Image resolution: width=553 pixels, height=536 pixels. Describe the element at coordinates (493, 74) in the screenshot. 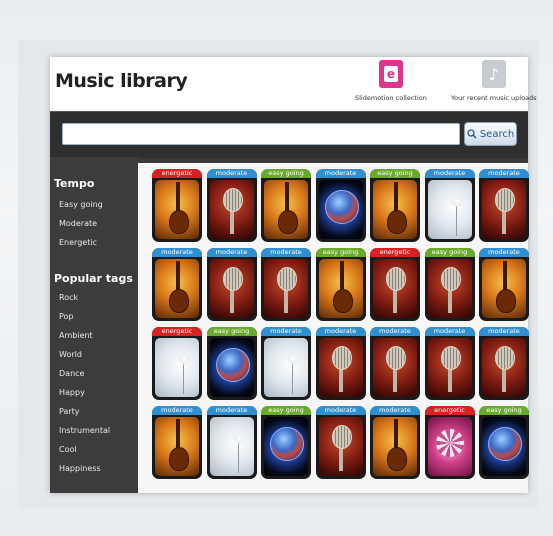

I see `music-upload-icon: ♪` at that location.